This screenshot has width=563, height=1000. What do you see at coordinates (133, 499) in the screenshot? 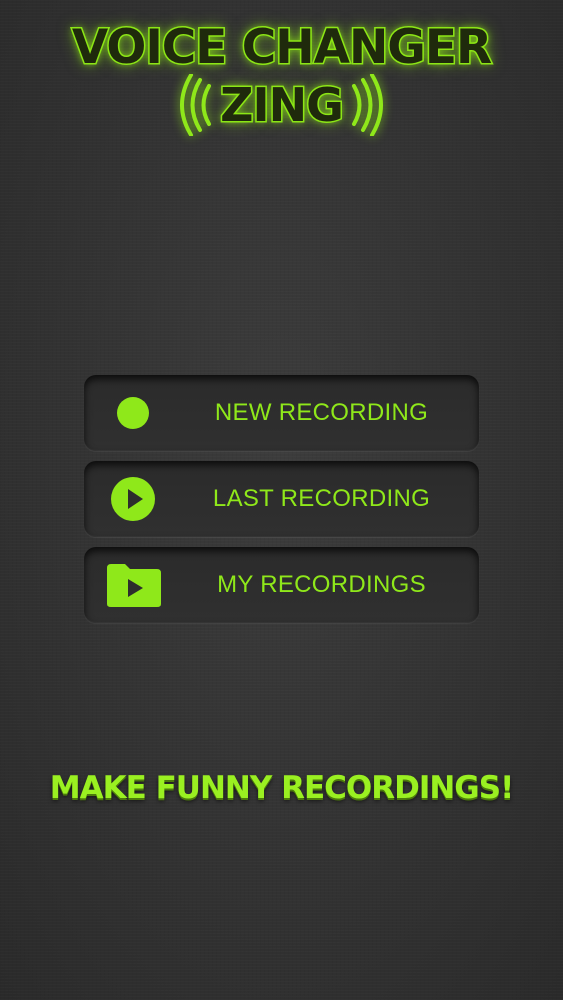
I see `play-circle-icon` at bounding box center [133, 499].